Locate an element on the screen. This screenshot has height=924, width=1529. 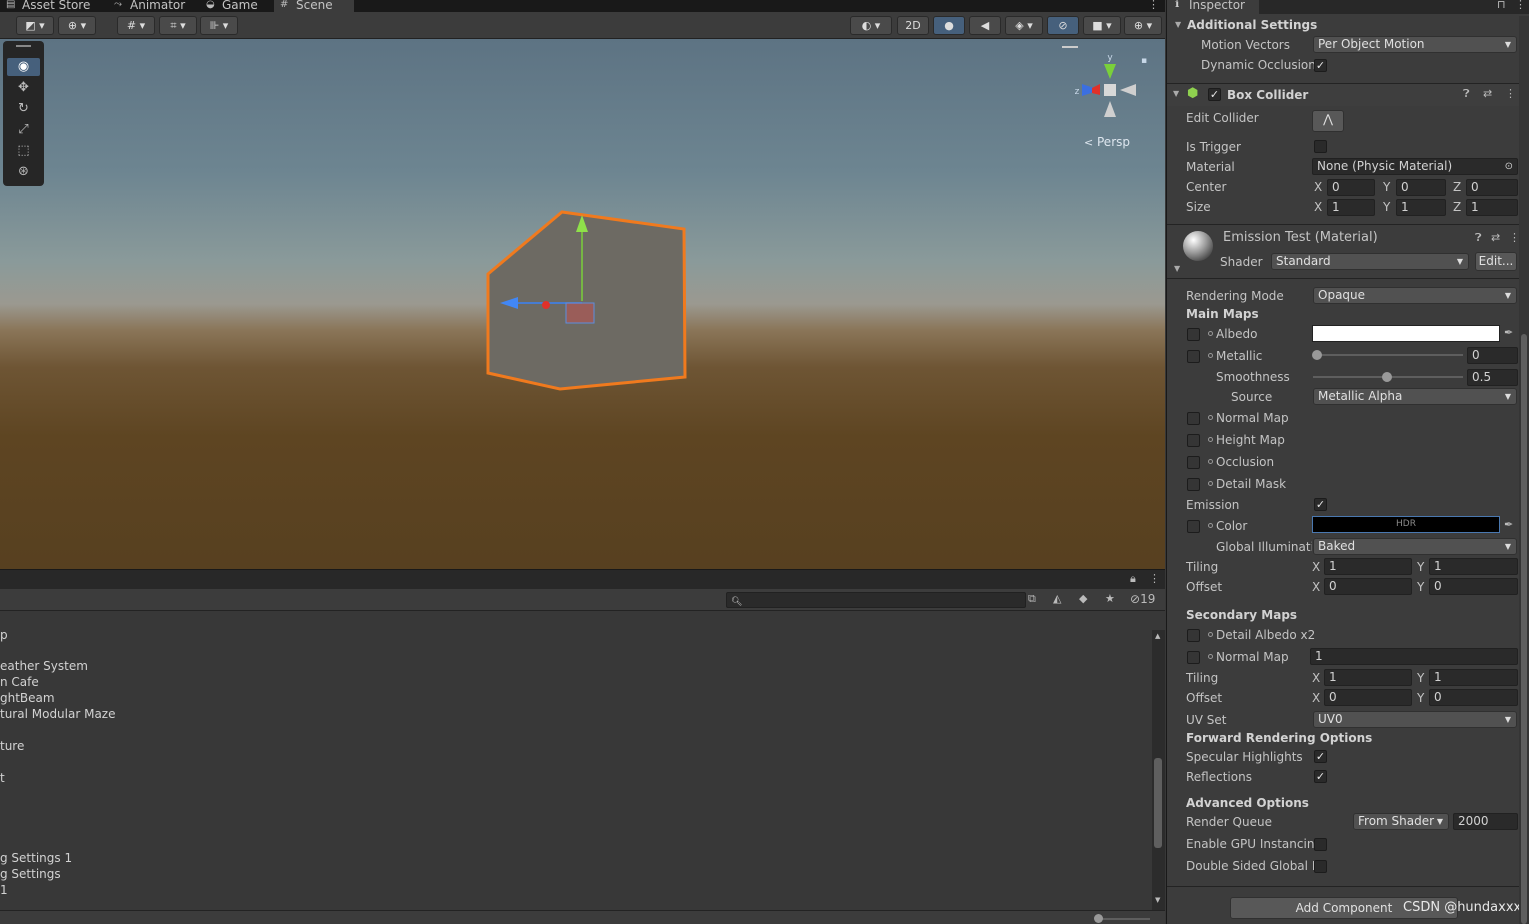
center-y-field: 0 is located at coordinates (1421, 187).